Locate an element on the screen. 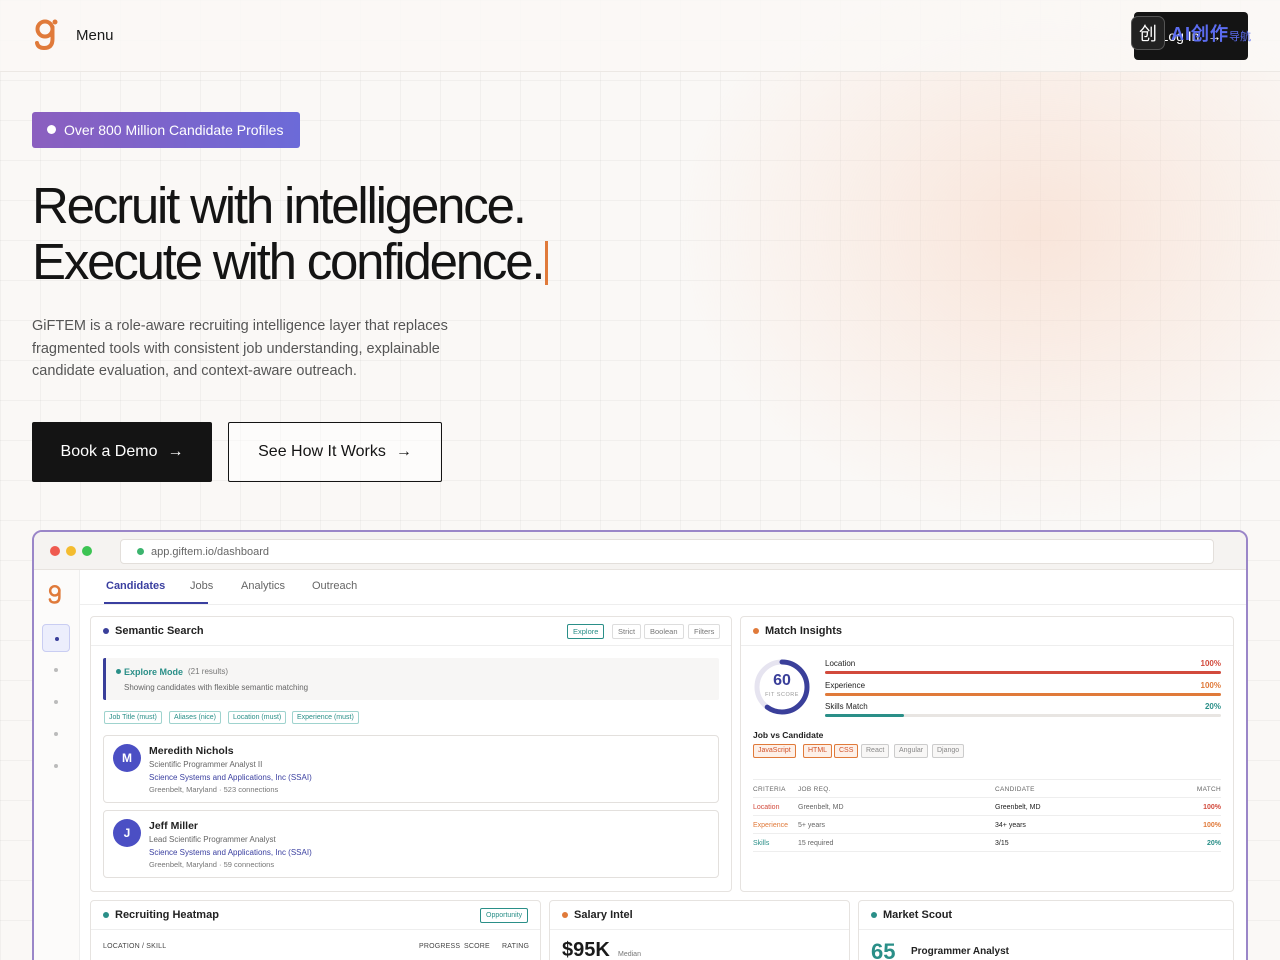  candidate-meta: Greenbelt, Maryland · 523 connections is located at coordinates (214, 789).